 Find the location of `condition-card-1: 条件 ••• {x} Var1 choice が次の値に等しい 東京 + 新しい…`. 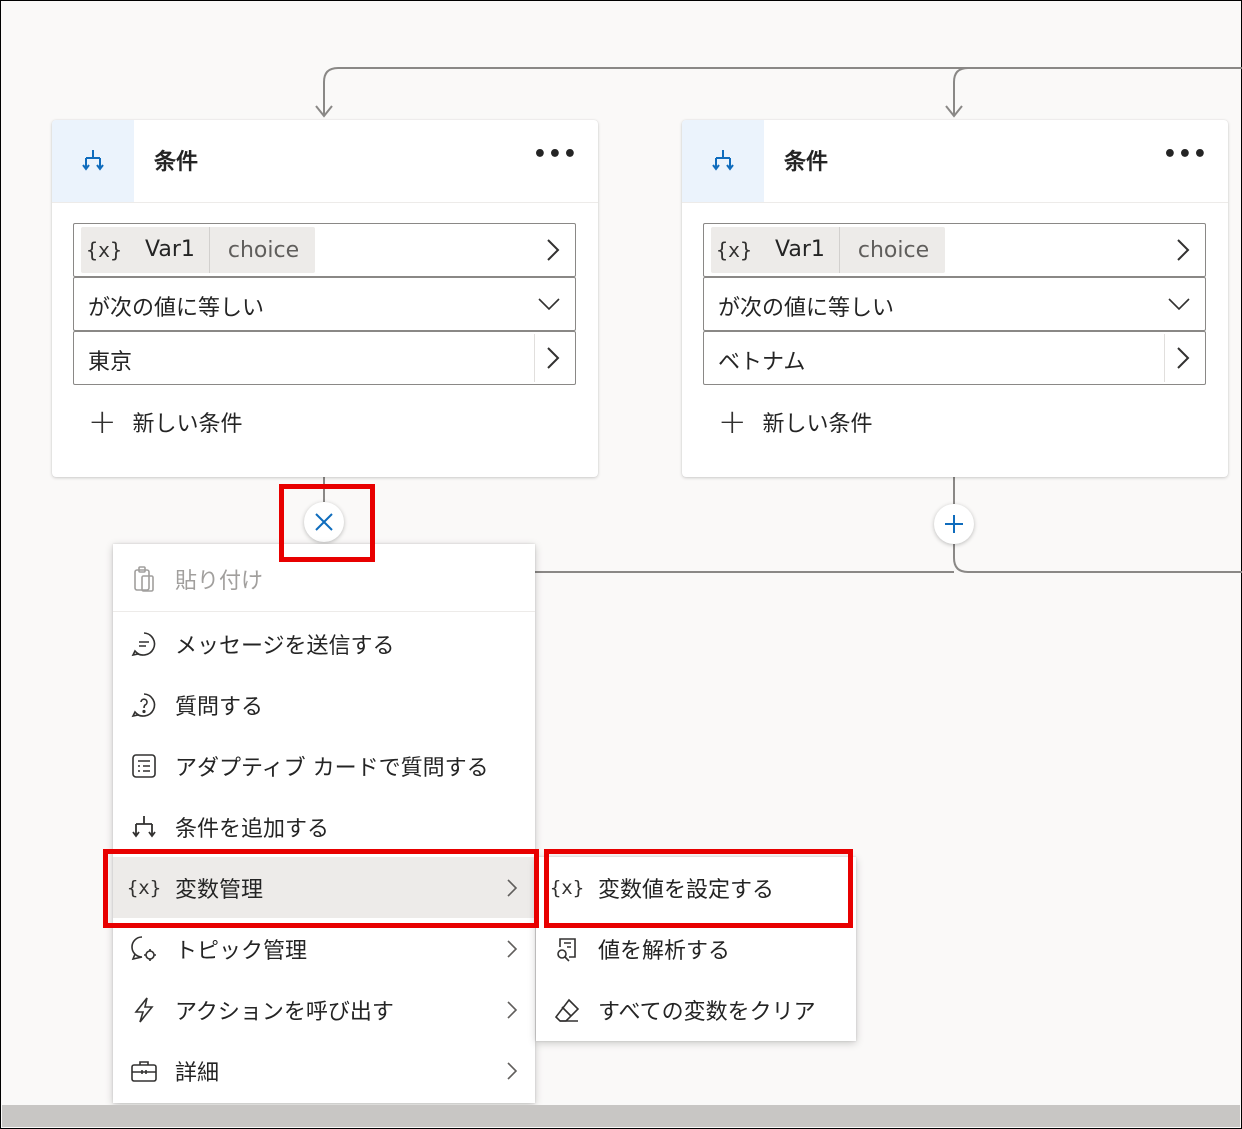

condition-card-1: 条件 ••• {x} Var1 choice が次の値に等しい 東京 + 新しい… is located at coordinates (325, 298).